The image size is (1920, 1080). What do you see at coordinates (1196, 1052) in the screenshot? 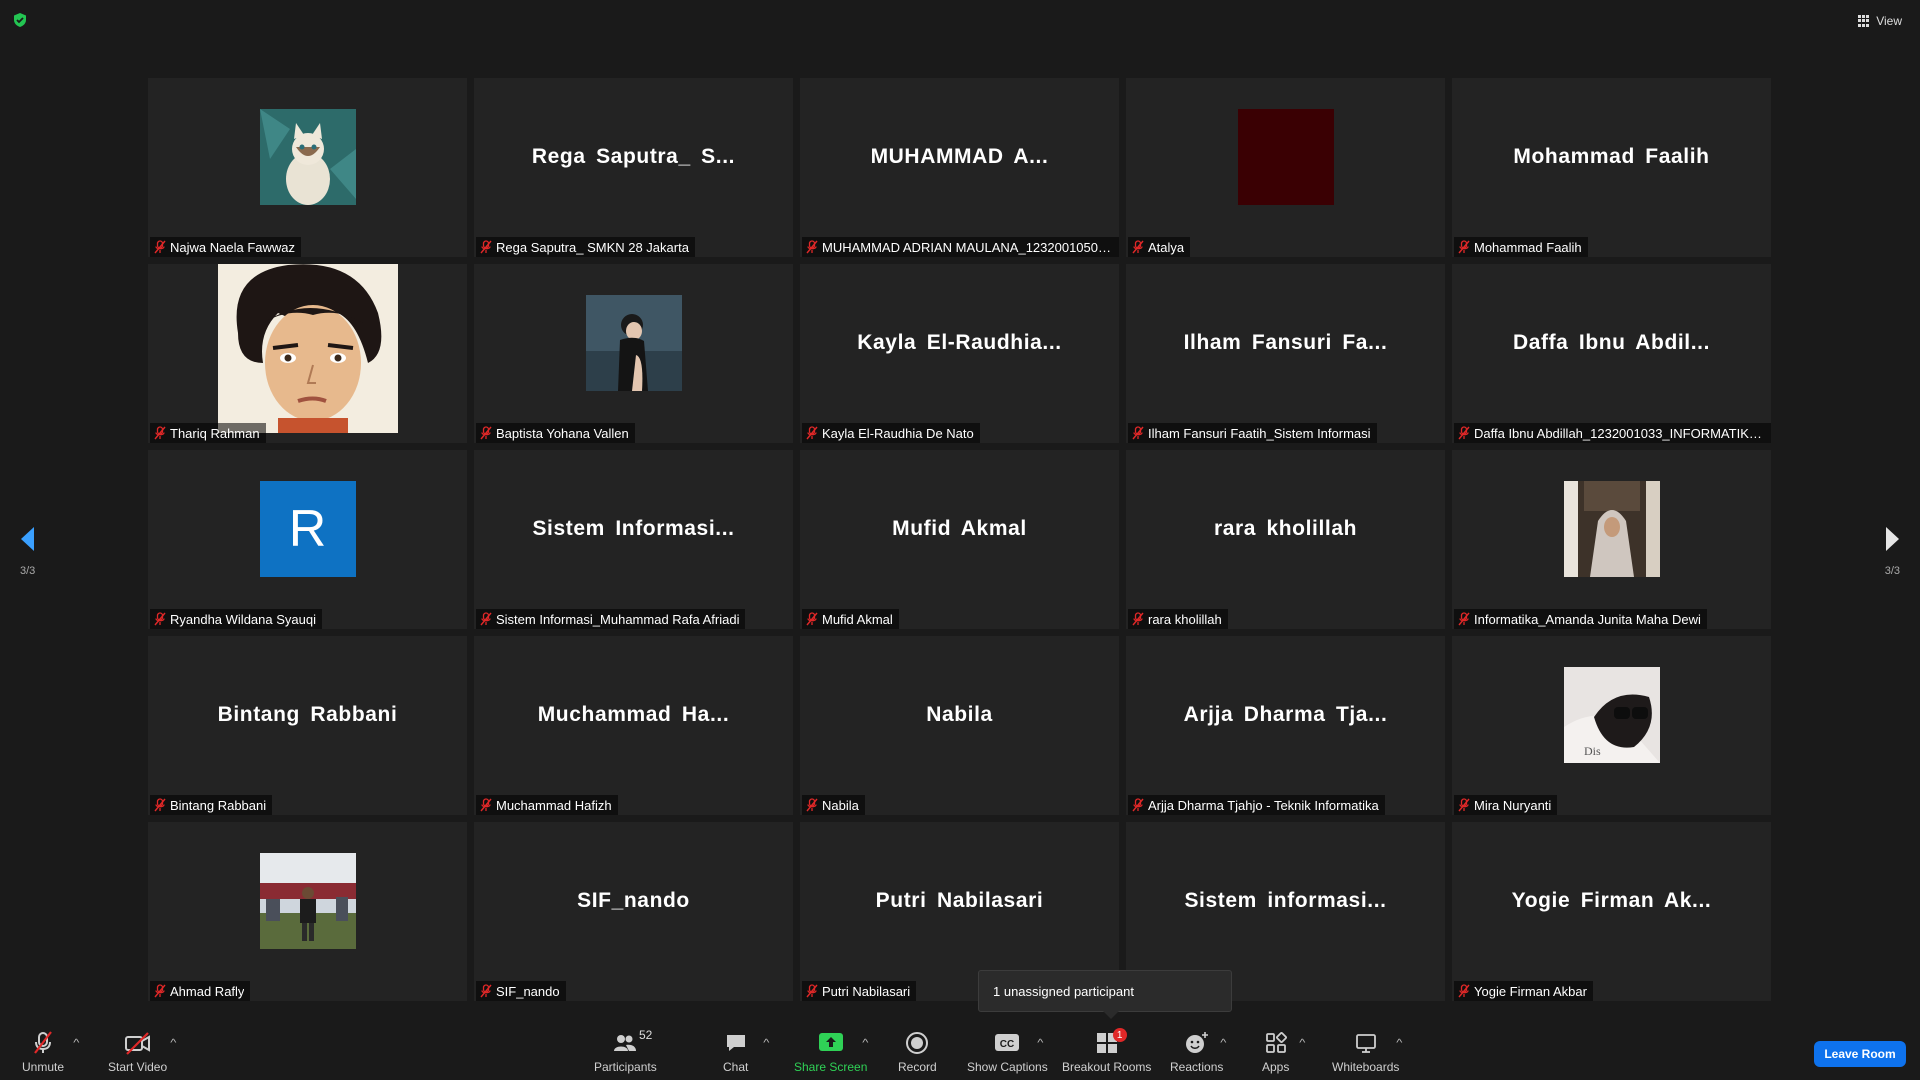
I see `reactions-button: Reactions` at bounding box center [1196, 1052].